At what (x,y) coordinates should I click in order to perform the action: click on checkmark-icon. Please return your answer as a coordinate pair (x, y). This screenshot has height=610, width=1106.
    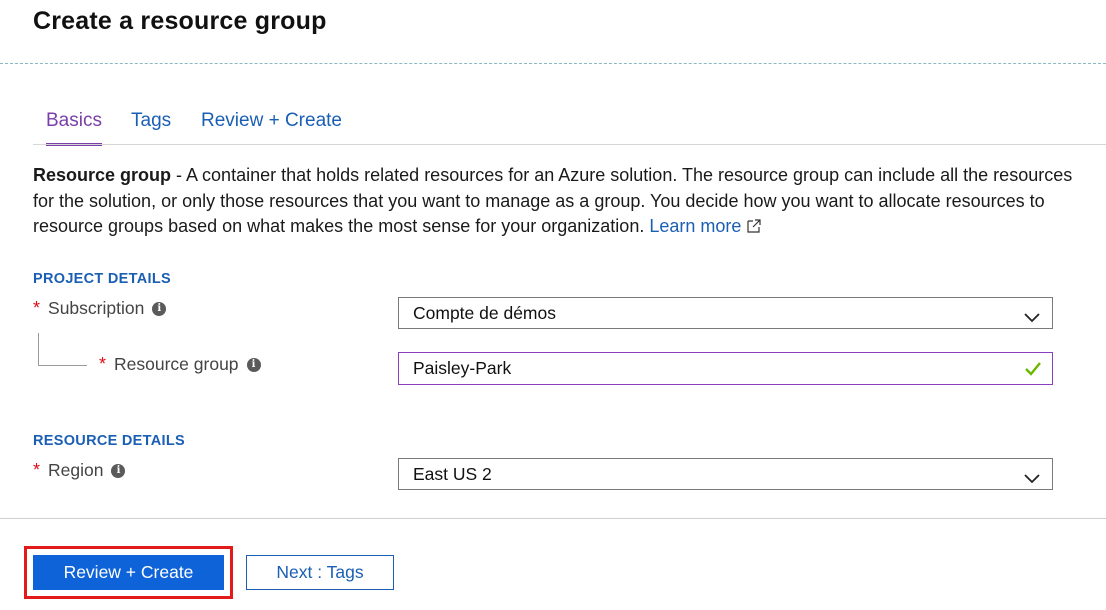
    Looking at the image, I should click on (1033, 371).